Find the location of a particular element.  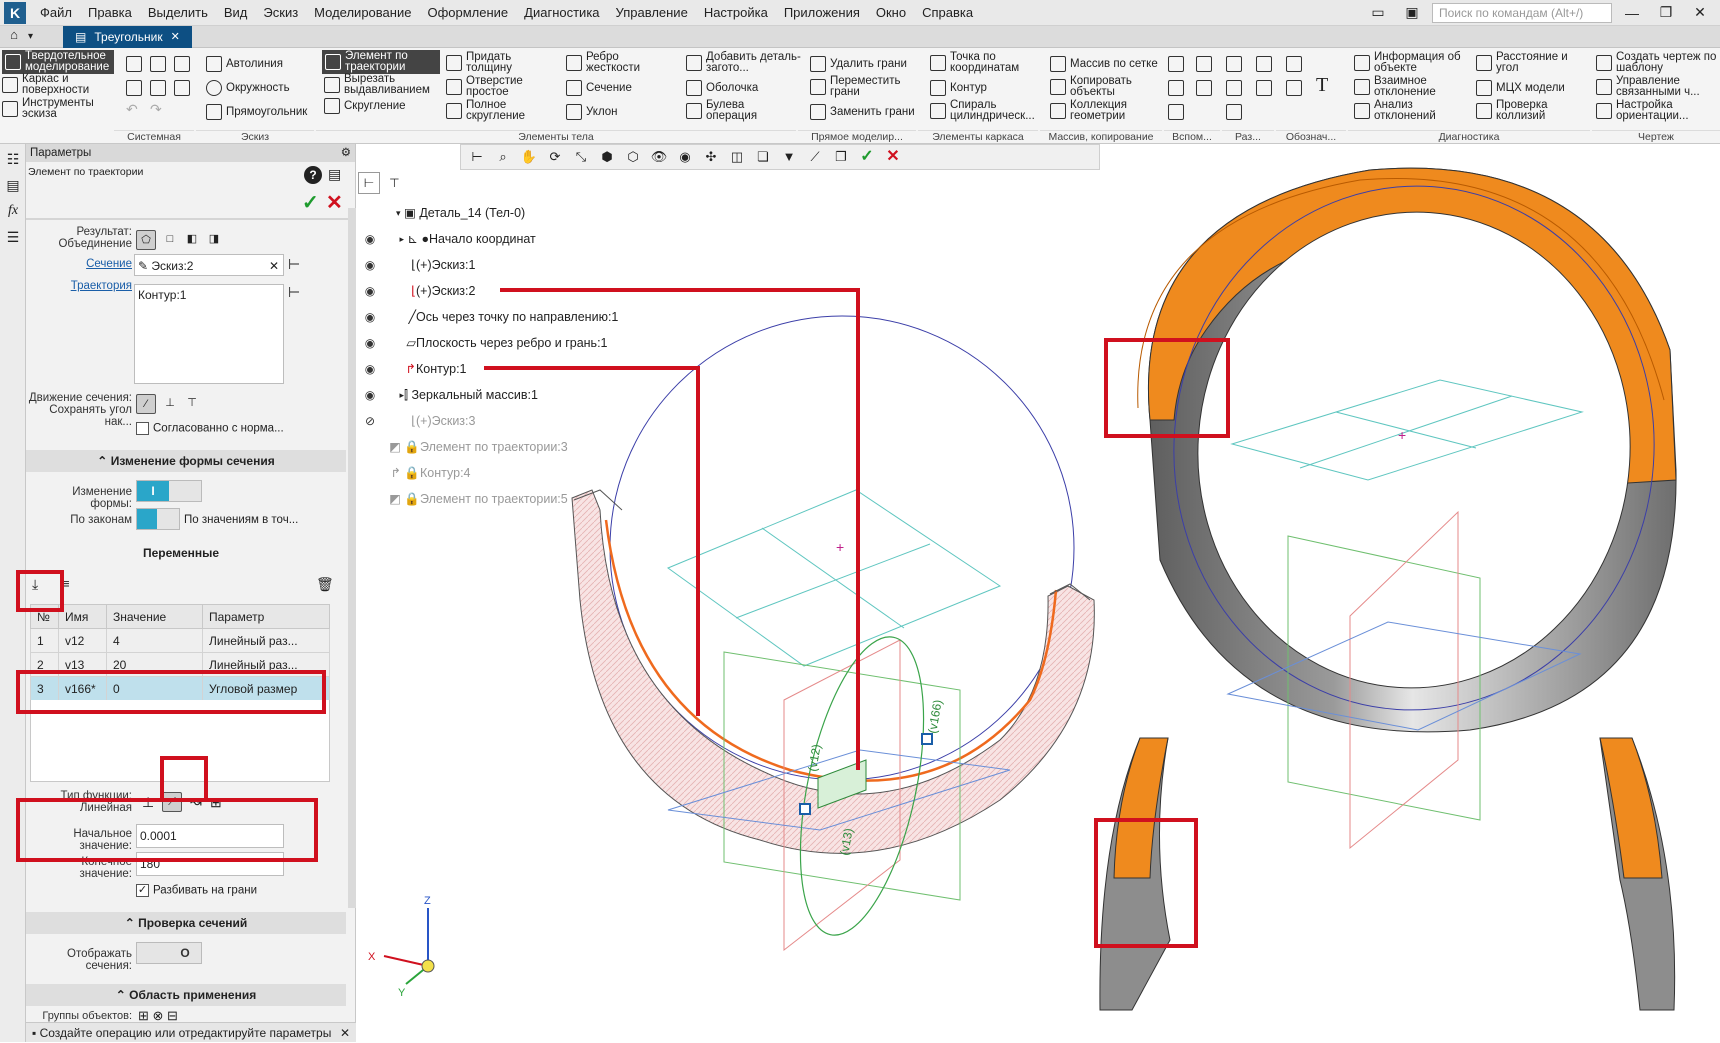

menu-modeling: Моделирование is located at coordinates (362, 13).